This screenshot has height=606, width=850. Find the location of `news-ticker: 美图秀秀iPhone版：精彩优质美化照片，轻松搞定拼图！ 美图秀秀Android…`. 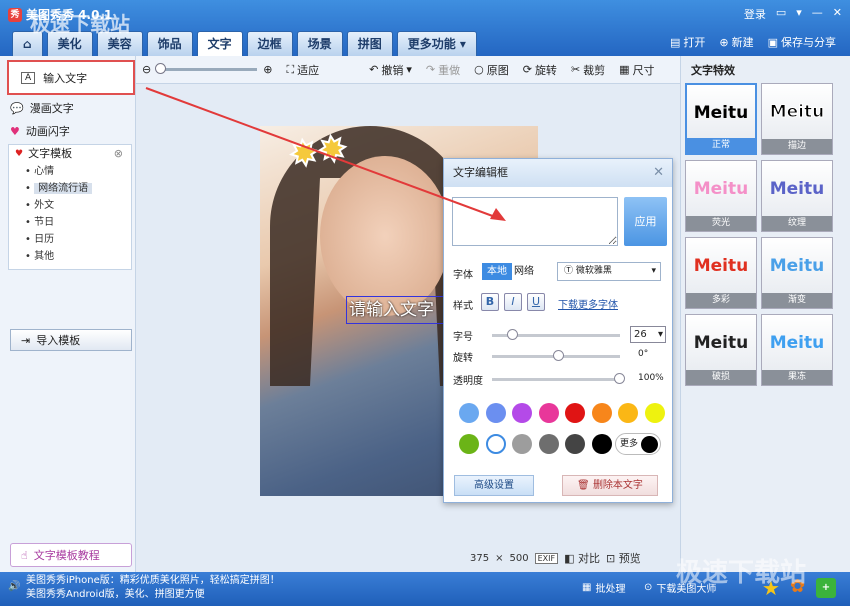

news-ticker: 美图秀秀iPhone版：精彩优质美化照片，轻松搞定拼图！ 美图秀秀Android… is located at coordinates (153, 588).